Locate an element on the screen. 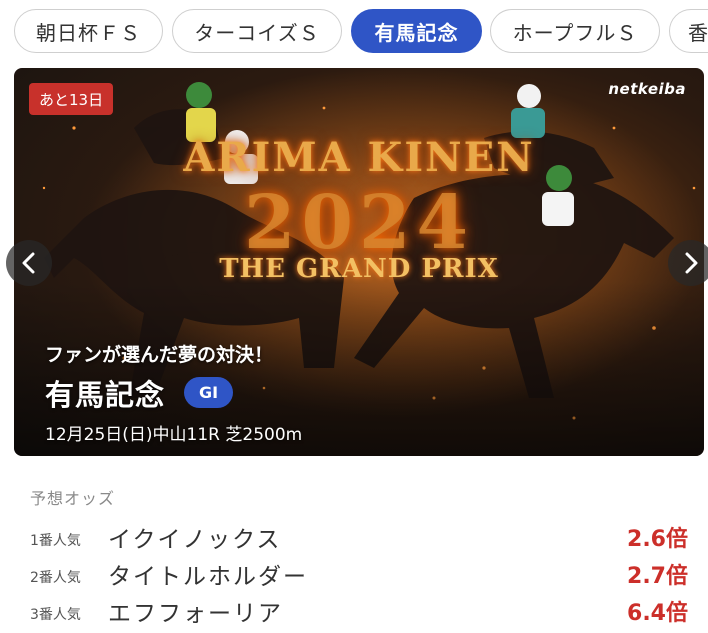  banner-title-sub: THE GRAND PRIX is located at coordinates (359, 269).